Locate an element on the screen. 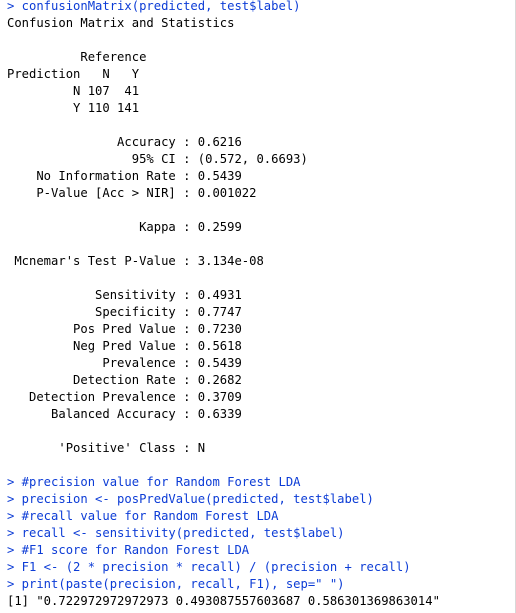 The height and width of the screenshot is (613, 516). console-output-line: Neg Pred Value : 0.5618 is located at coordinates (124, 346).